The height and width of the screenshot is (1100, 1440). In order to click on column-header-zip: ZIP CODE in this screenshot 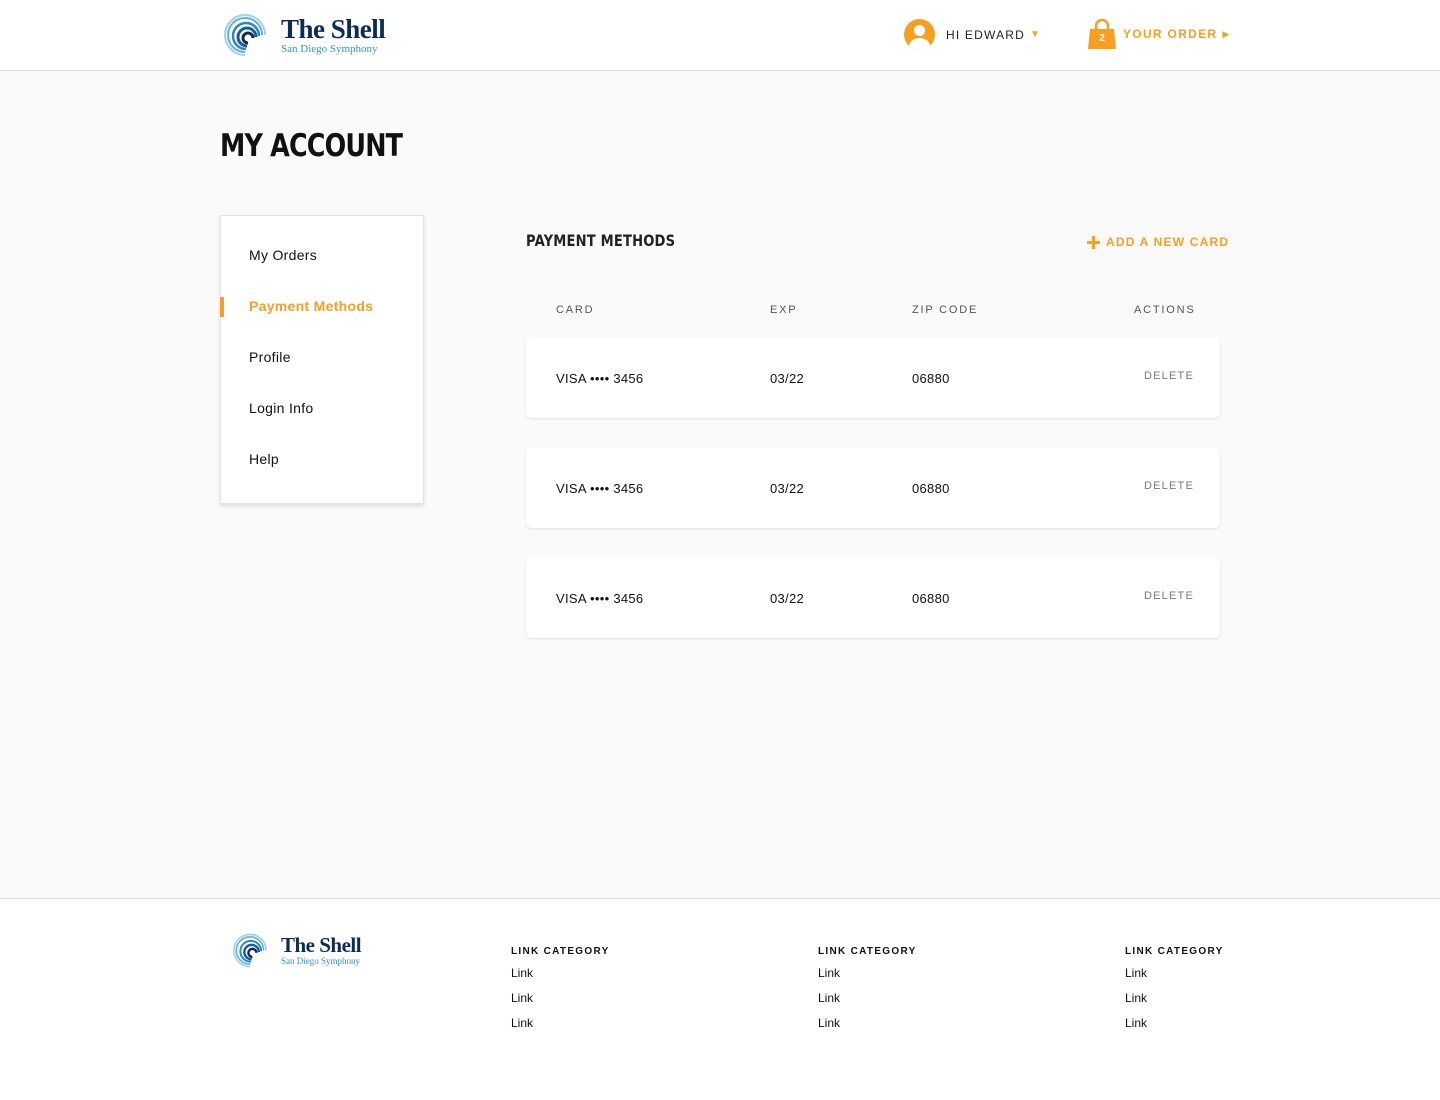, I will do `click(945, 310)`.